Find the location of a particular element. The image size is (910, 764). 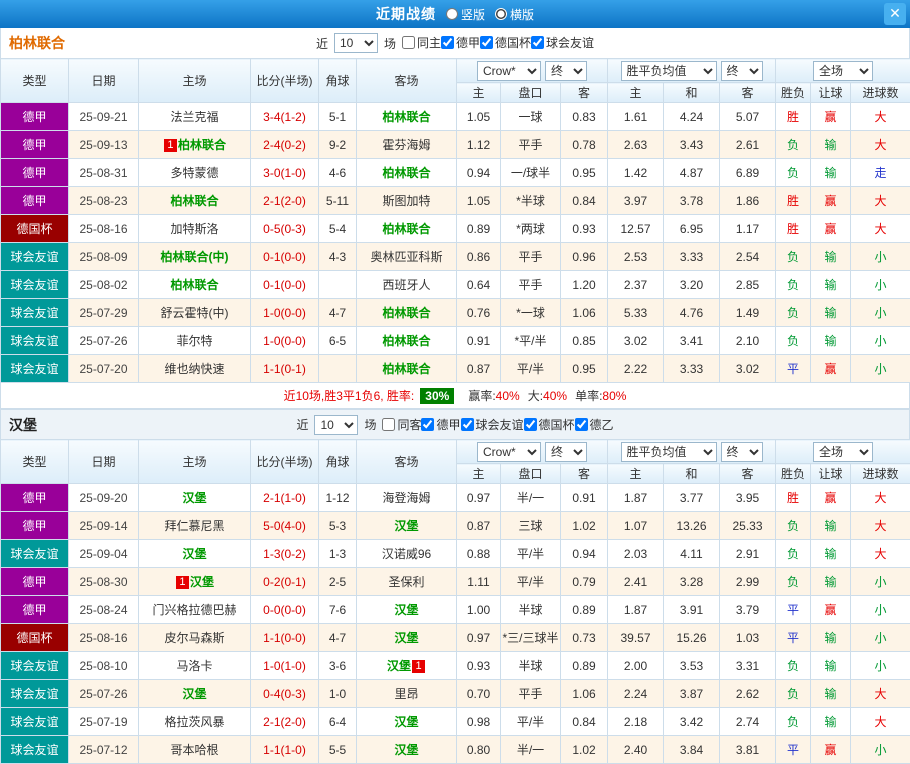

away-team-name: 奥林匹亚科斯 is located at coordinates (406, 257).